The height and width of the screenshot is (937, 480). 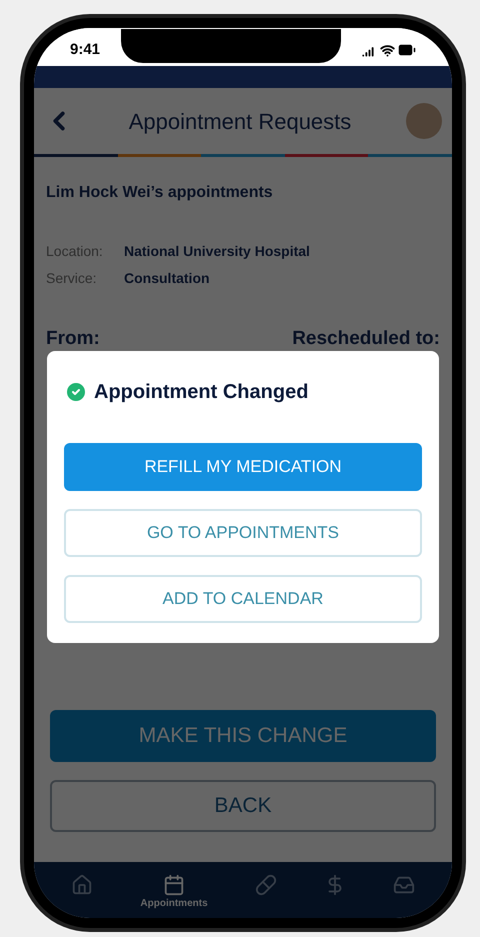 I want to click on detail-value: National University Hospital, so click(x=217, y=251).